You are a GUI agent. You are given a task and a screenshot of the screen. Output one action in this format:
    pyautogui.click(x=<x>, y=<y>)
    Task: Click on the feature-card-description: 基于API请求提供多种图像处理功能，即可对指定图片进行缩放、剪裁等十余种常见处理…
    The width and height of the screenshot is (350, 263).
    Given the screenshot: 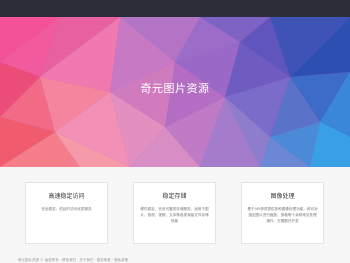 What is the action you would take?
    pyautogui.click(x=282, y=215)
    